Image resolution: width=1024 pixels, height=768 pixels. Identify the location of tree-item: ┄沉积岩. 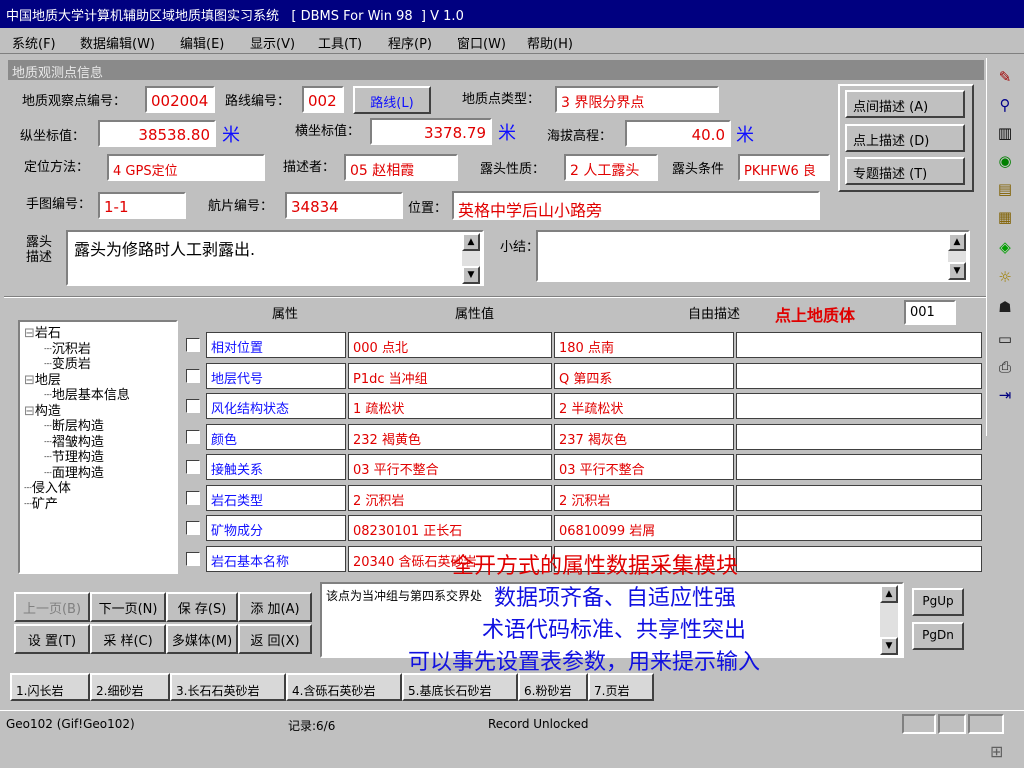
(67, 349).